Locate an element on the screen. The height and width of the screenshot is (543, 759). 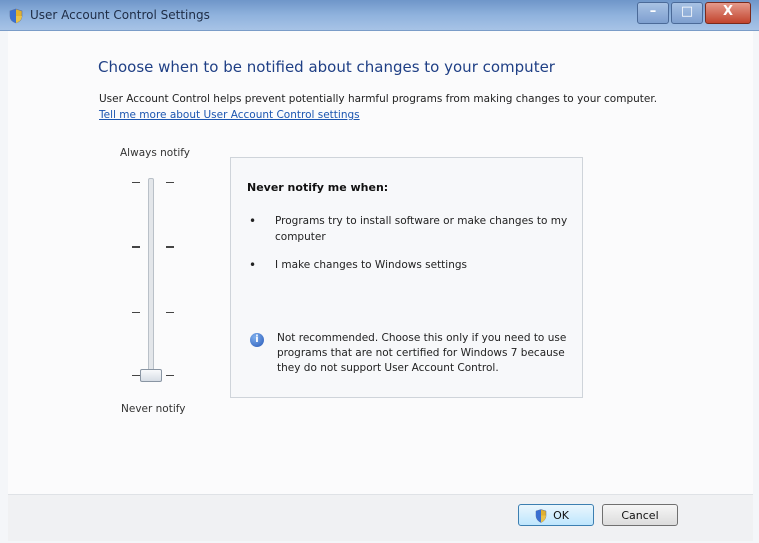
slider-track is located at coordinates (151, 279).